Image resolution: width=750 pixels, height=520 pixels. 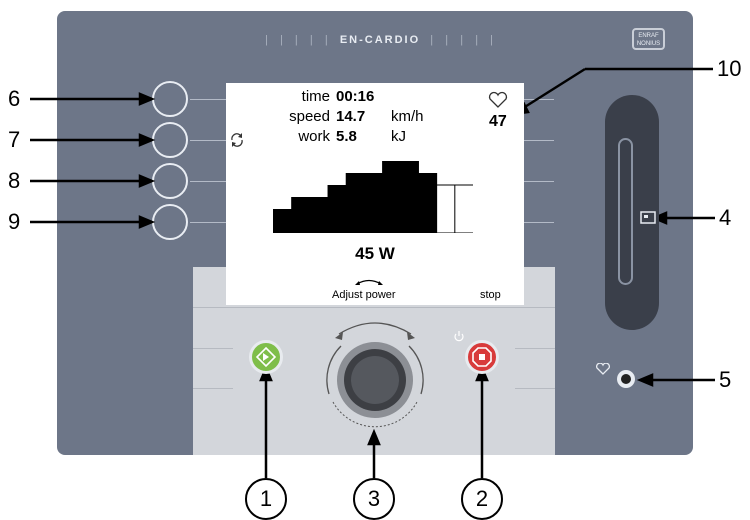 I want to click on heart-rate-value: 47, so click(x=498, y=121).